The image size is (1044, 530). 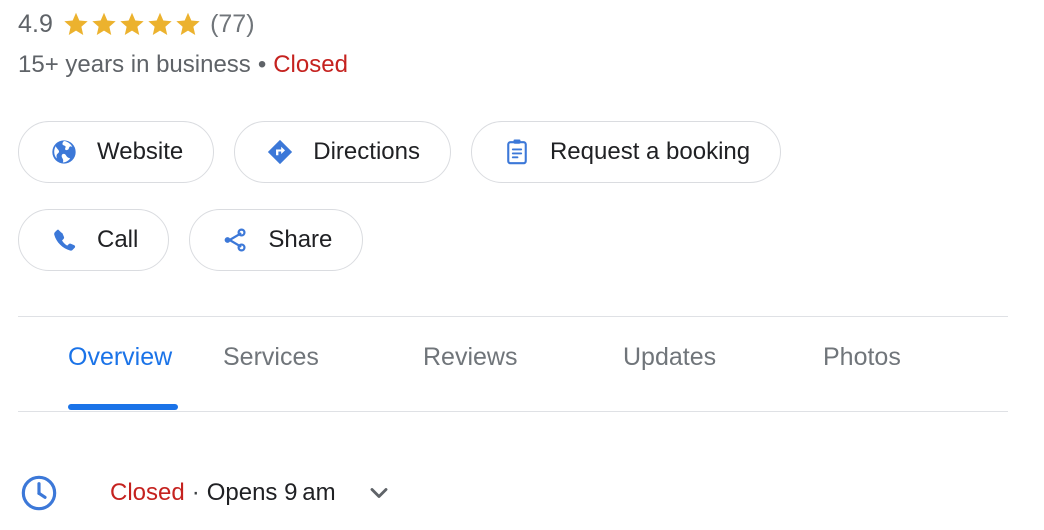 I want to click on business-subtitle-row: 15+ years in business • Closed, so click(x=183, y=65).